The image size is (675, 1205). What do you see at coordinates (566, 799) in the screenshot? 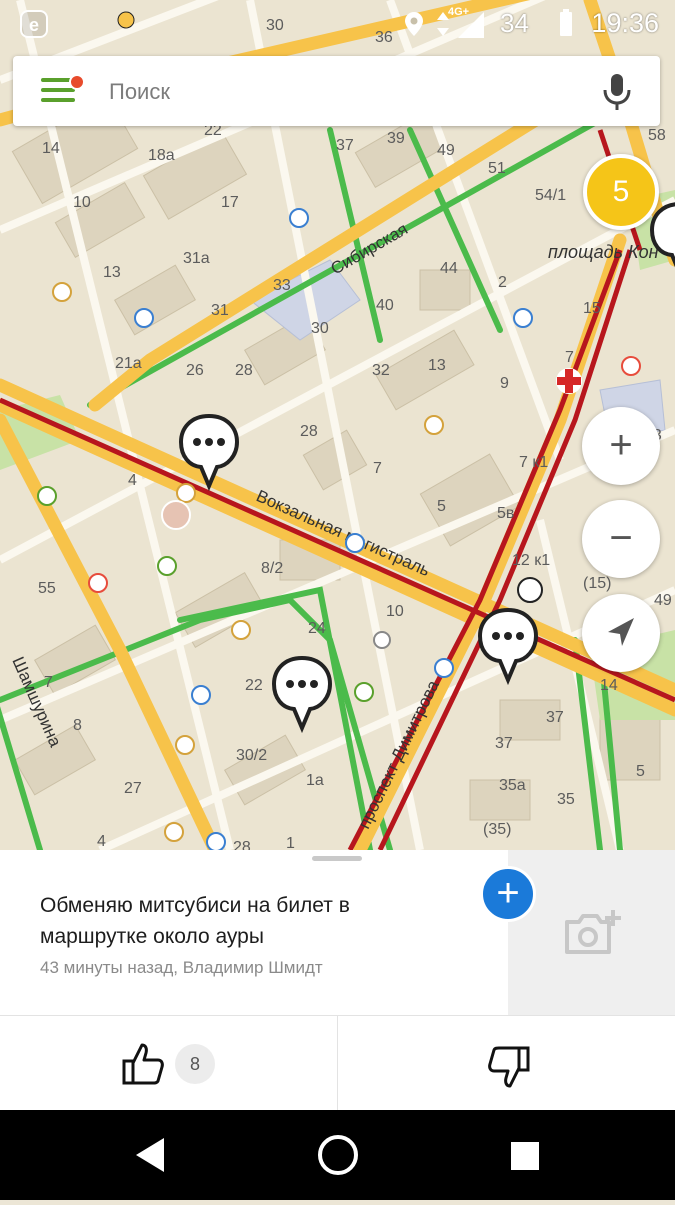
I see `house-number: 35` at bounding box center [566, 799].